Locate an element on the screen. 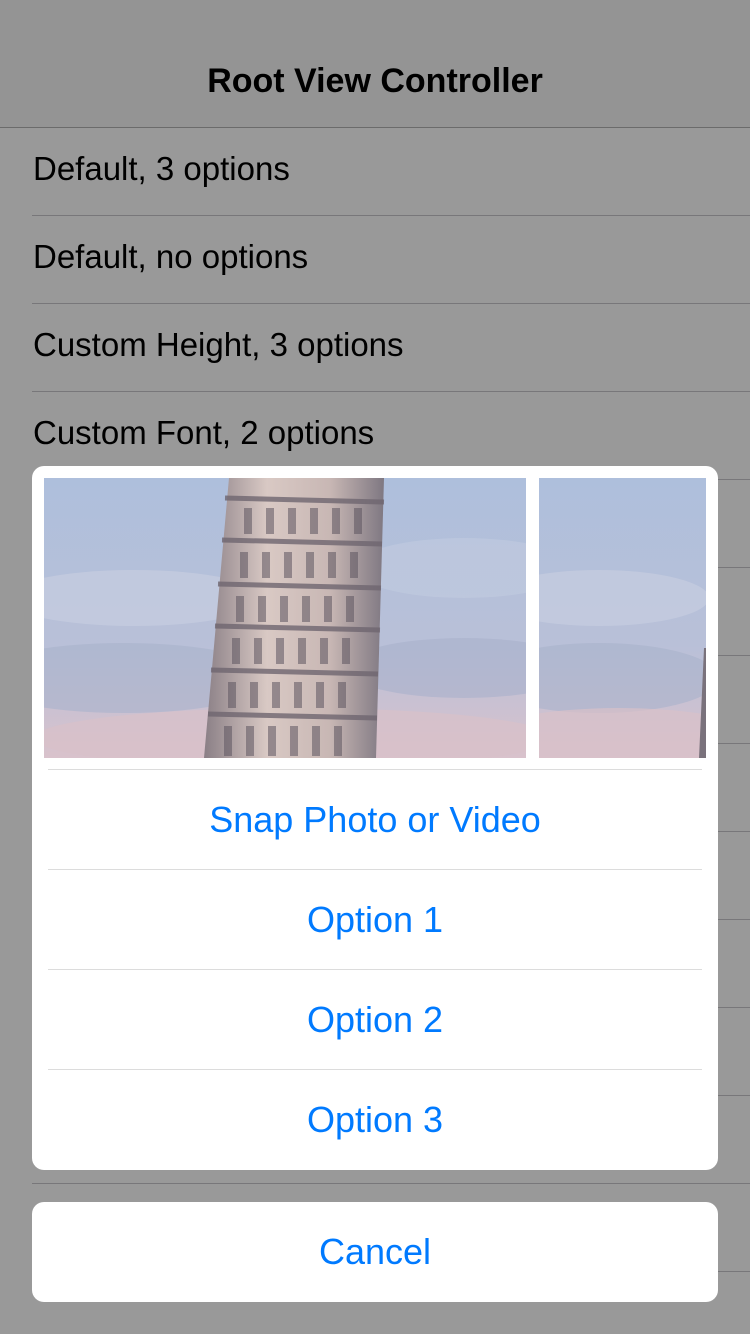 The image size is (750, 1334). snap-photo-button: Snap Photo or Video is located at coordinates (375, 820).